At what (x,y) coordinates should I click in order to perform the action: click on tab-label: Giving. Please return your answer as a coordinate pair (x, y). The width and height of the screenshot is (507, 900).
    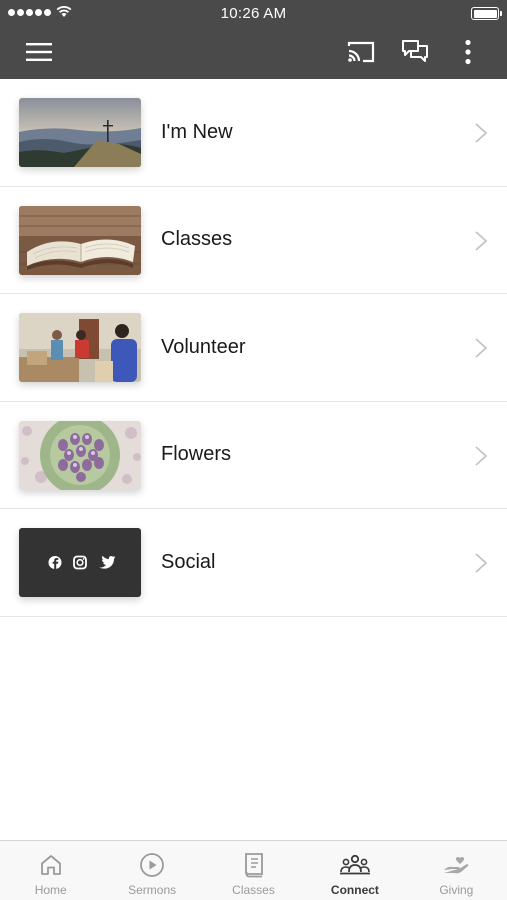
    Looking at the image, I should click on (456, 890).